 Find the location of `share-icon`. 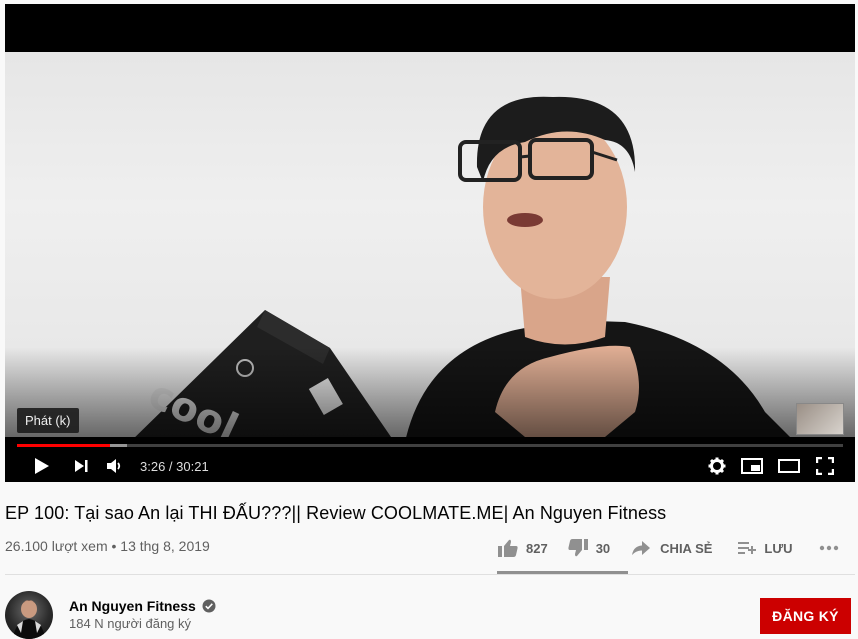

share-icon is located at coordinates (641, 548).